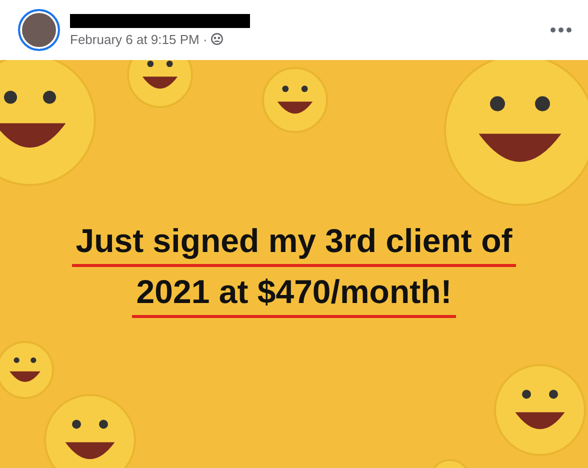 Image resolution: width=588 pixels, height=468 pixels. What do you see at coordinates (39, 30) in the screenshot?
I see `avatar` at bounding box center [39, 30].